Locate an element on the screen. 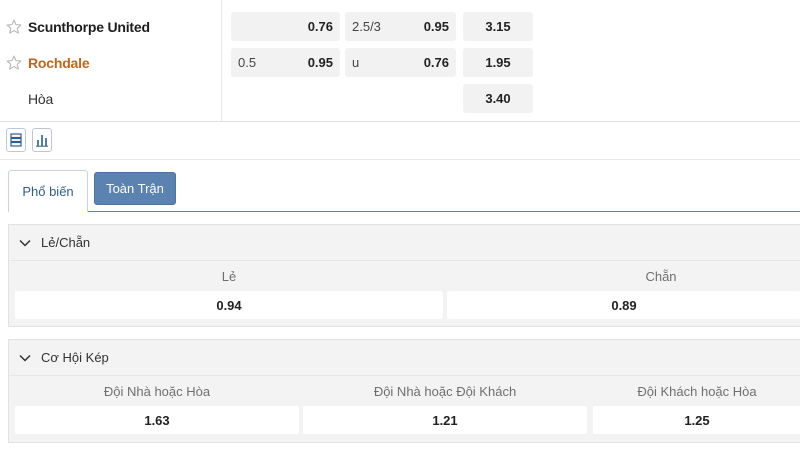 Image resolution: width=800 pixels, height=450 pixels. selection-label: Đội Khách hoặc Hòa is located at coordinates (697, 391).